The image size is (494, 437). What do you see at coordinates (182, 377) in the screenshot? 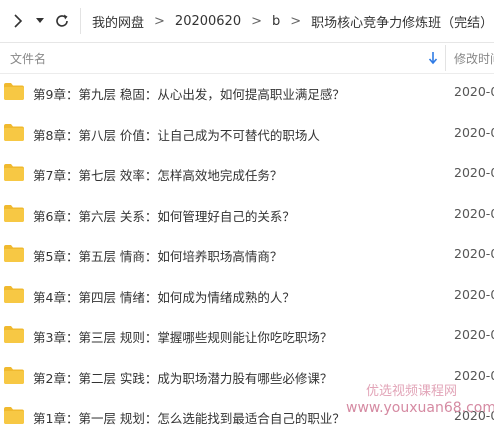
I see `file-name: 第2章：第二层 实践：成为职场潜力股有哪些必修课？` at bounding box center [182, 377].